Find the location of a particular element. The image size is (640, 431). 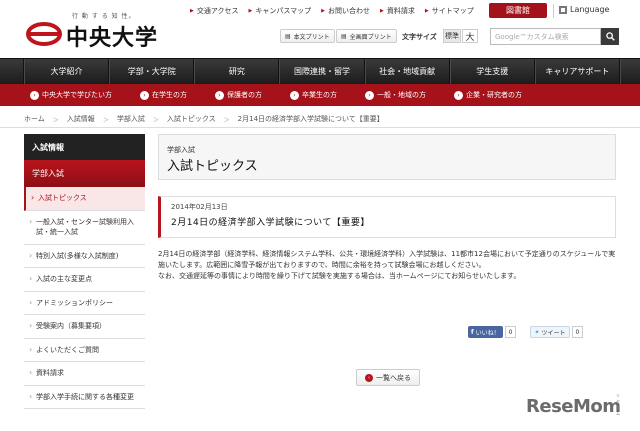

language-link: Language is located at coordinates (584, 9).